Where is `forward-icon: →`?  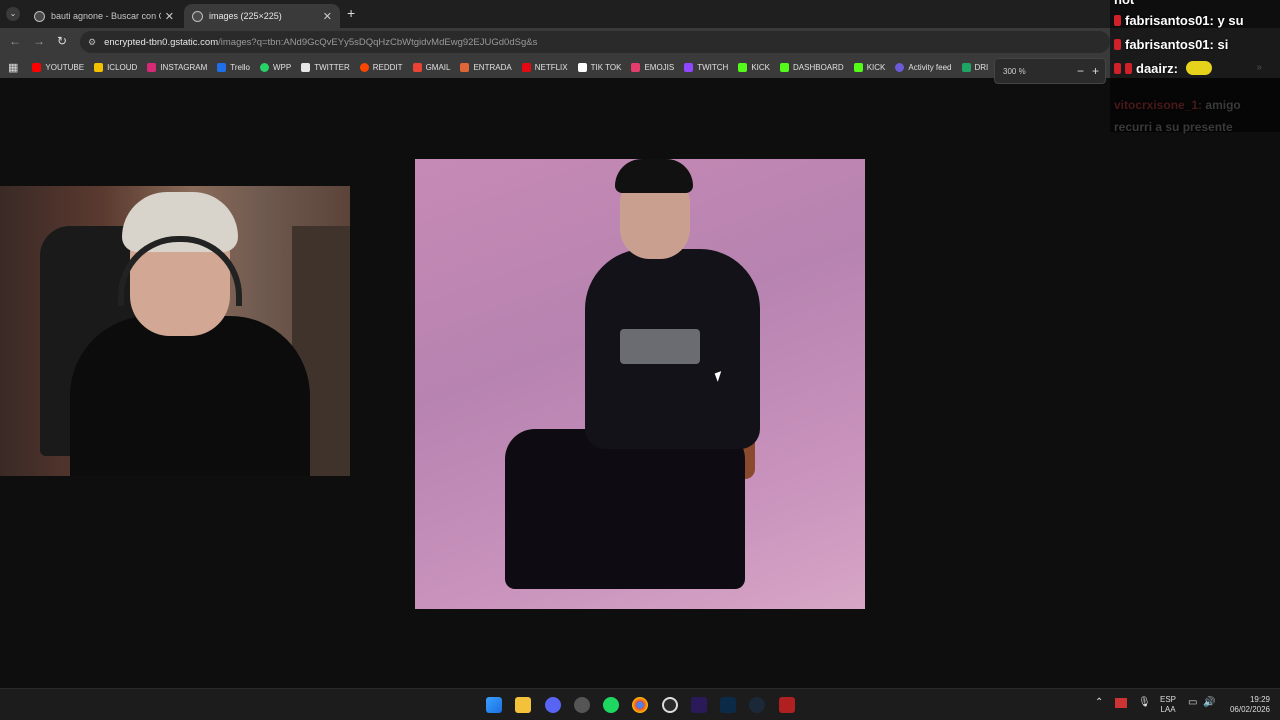
forward-icon: → is located at coordinates (39, 41).